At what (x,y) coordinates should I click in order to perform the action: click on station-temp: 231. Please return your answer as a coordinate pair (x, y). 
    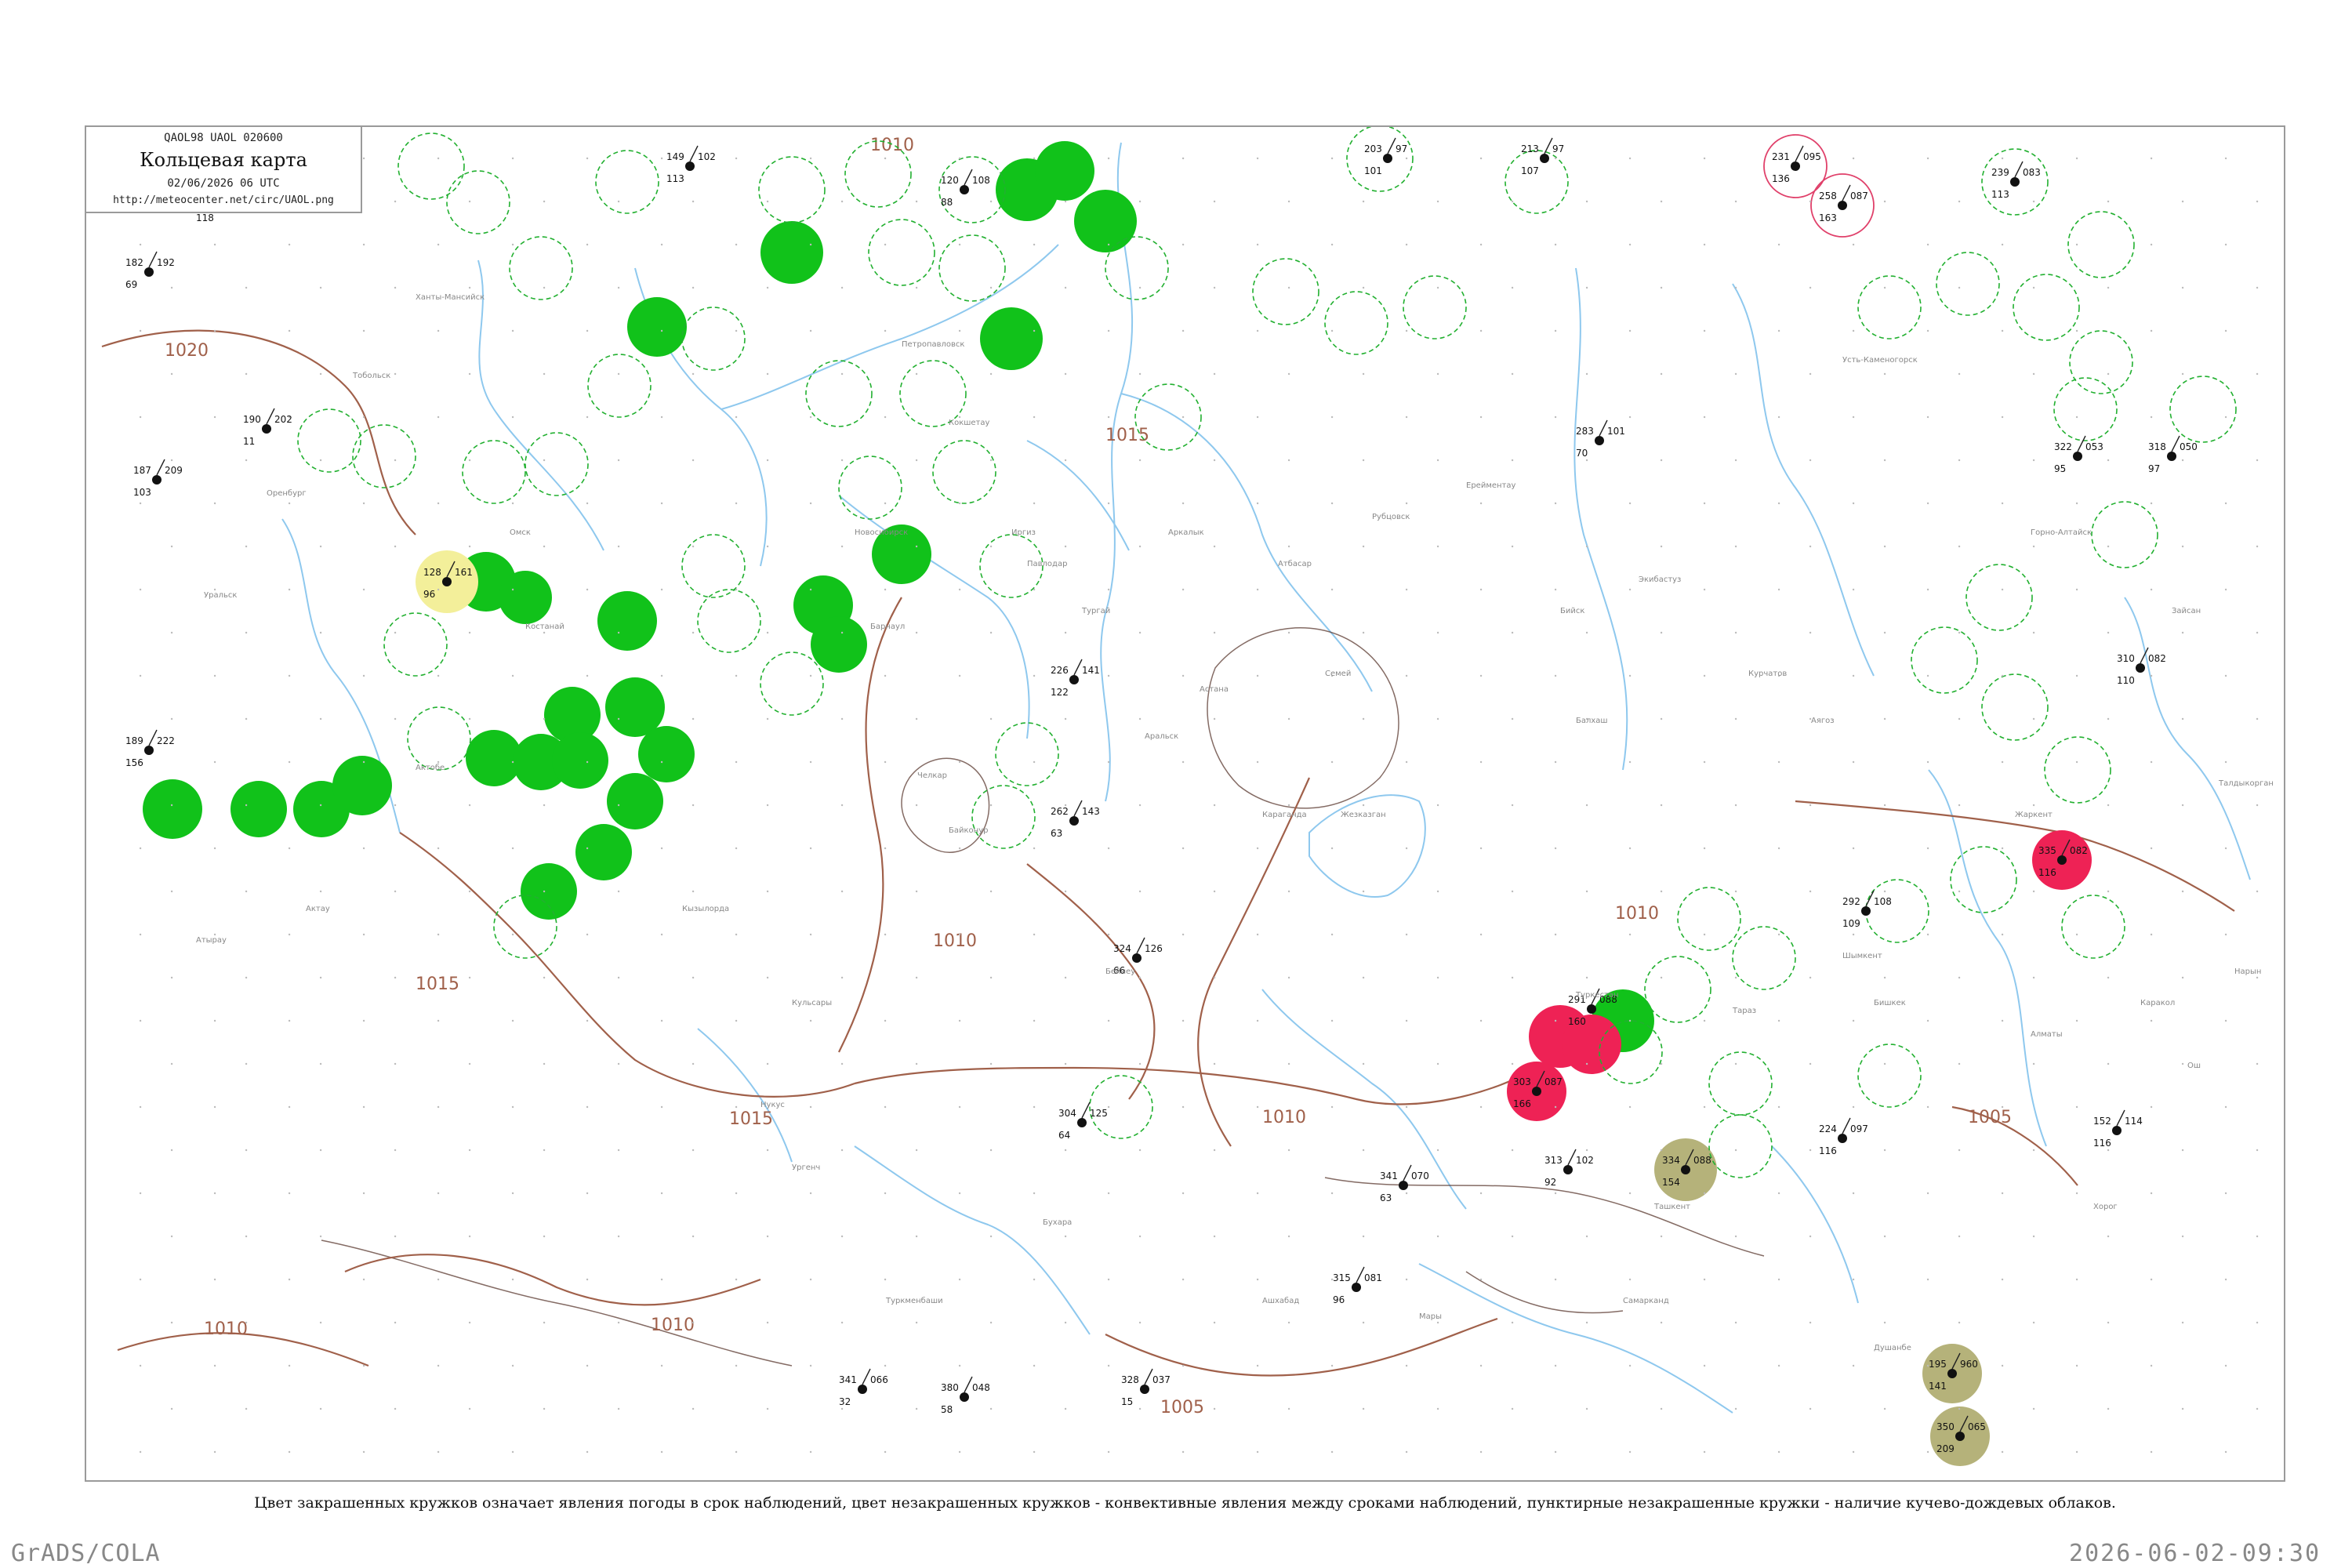
    Looking at the image, I should click on (1781, 156).